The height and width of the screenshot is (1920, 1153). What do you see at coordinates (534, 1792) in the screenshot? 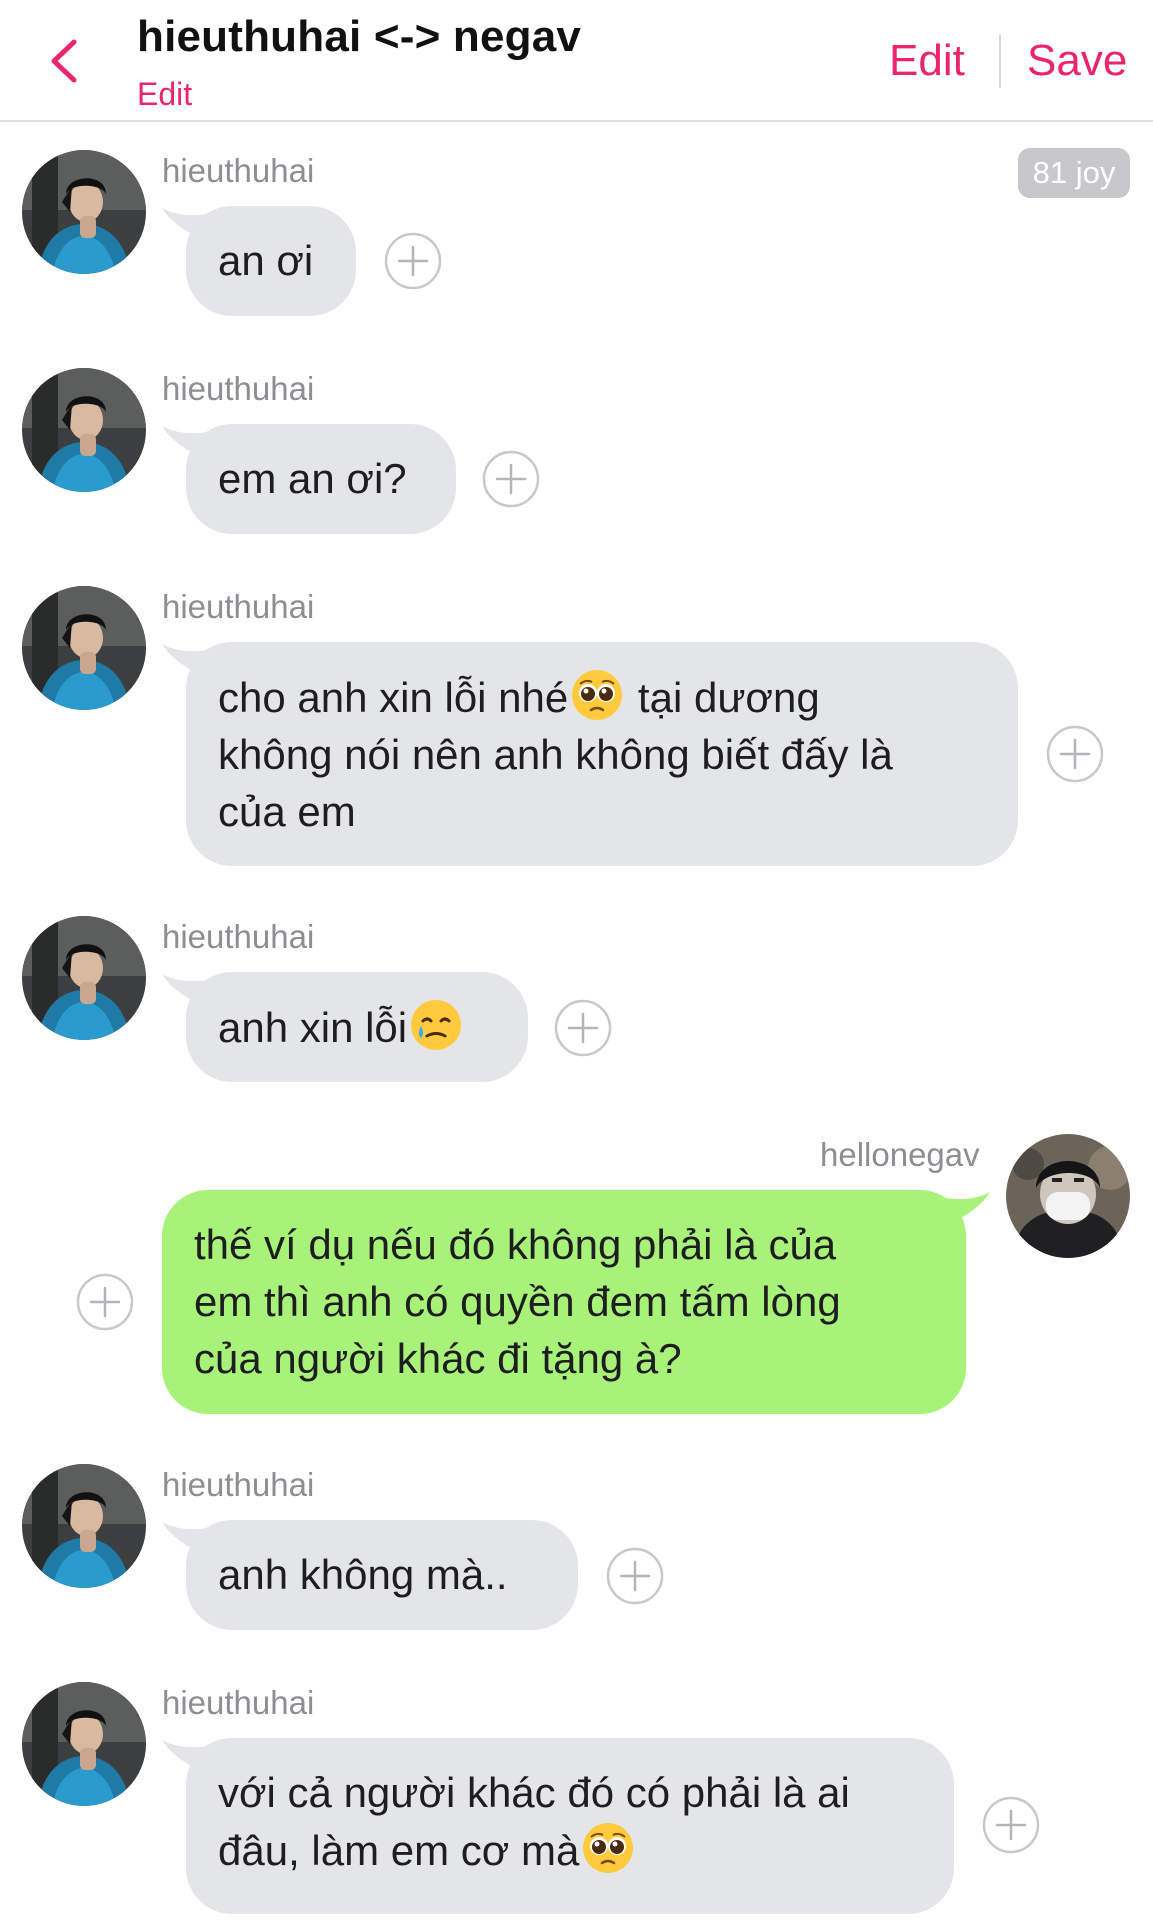
I see `message-text-line: với cả người khác đó có phải là ai` at bounding box center [534, 1792].